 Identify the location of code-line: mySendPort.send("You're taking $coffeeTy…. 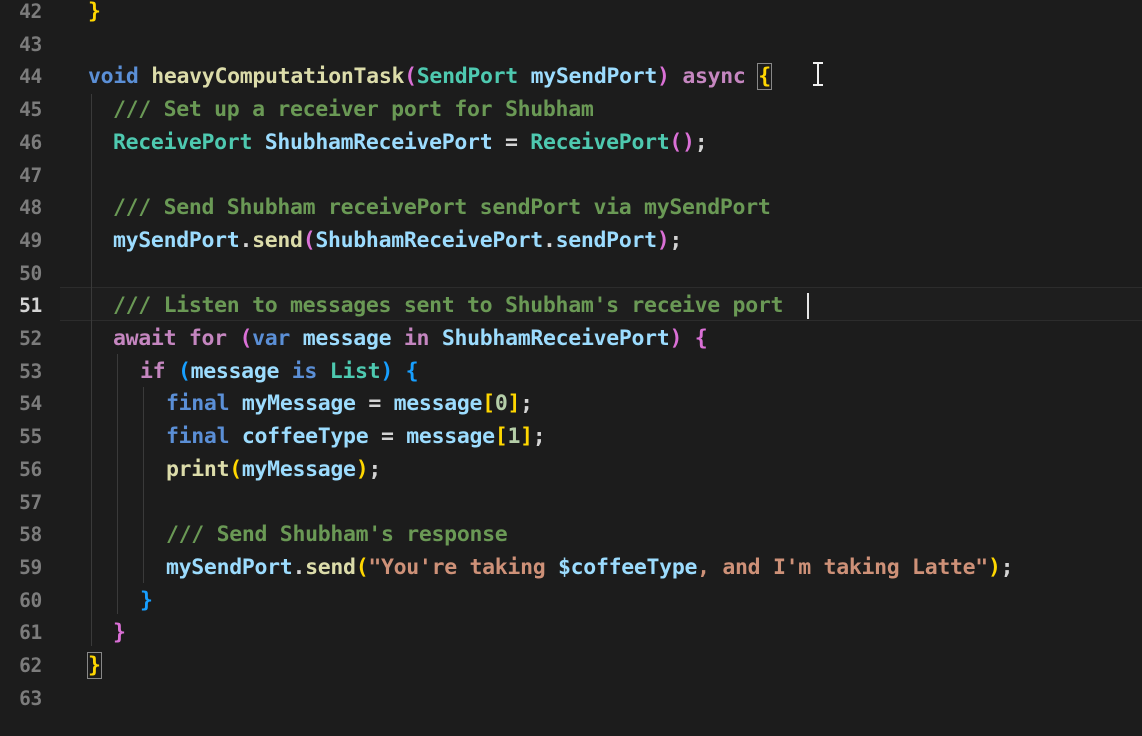
(590, 568).